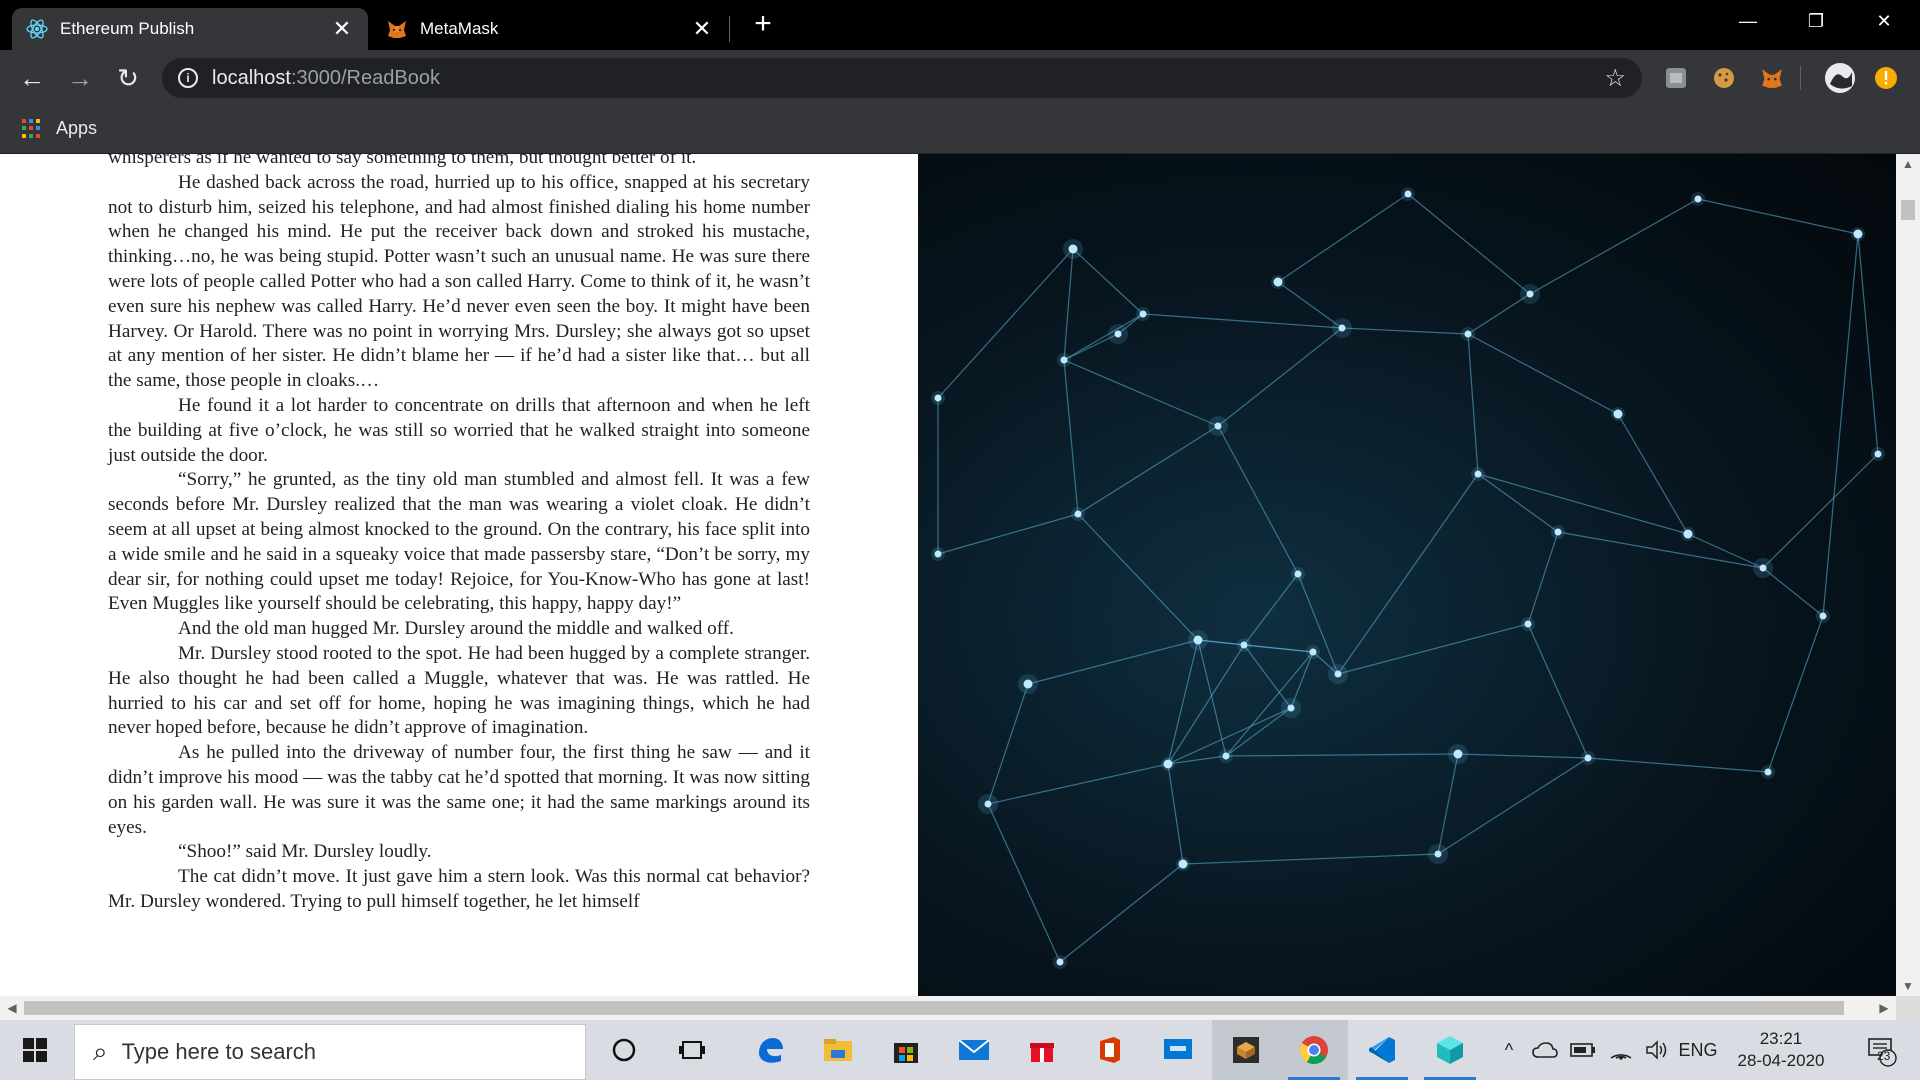 The height and width of the screenshot is (1080, 1920). I want to click on metamask-extension-icon, so click(1772, 78).